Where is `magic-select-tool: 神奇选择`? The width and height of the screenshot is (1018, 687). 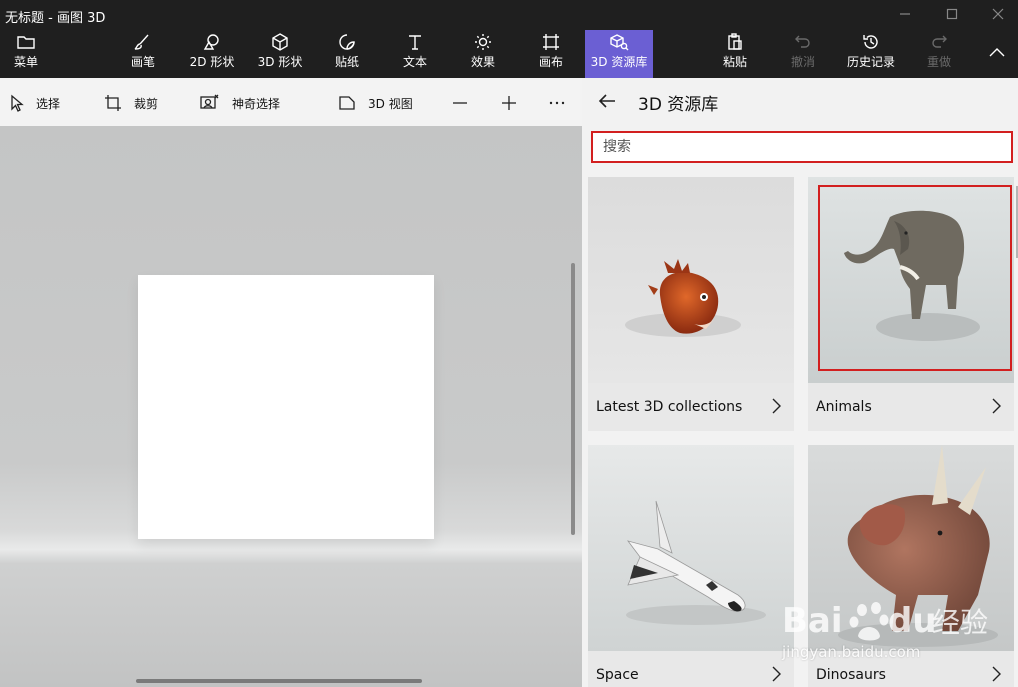 magic-select-tool: 神奇选择 is located at coordinates (240, 103).